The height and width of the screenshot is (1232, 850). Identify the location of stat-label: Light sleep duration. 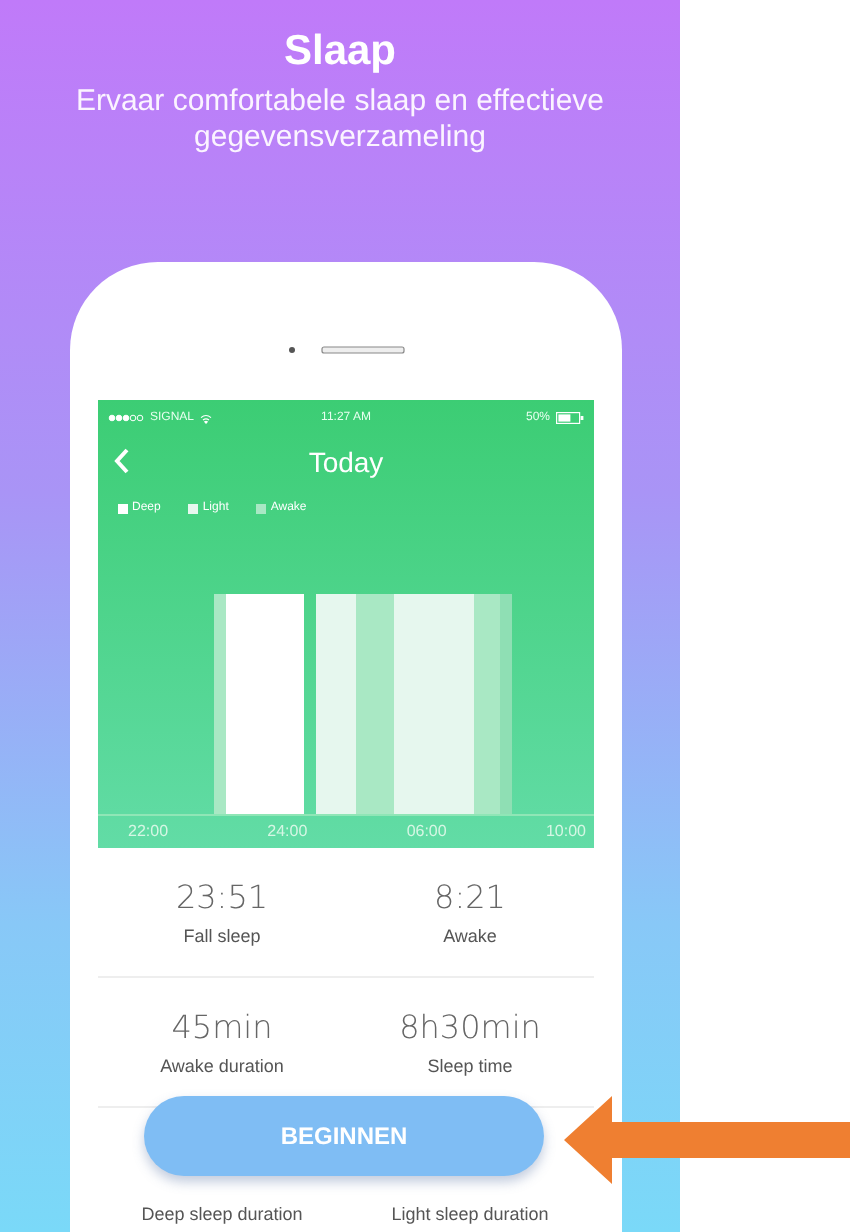
(470, 1214).